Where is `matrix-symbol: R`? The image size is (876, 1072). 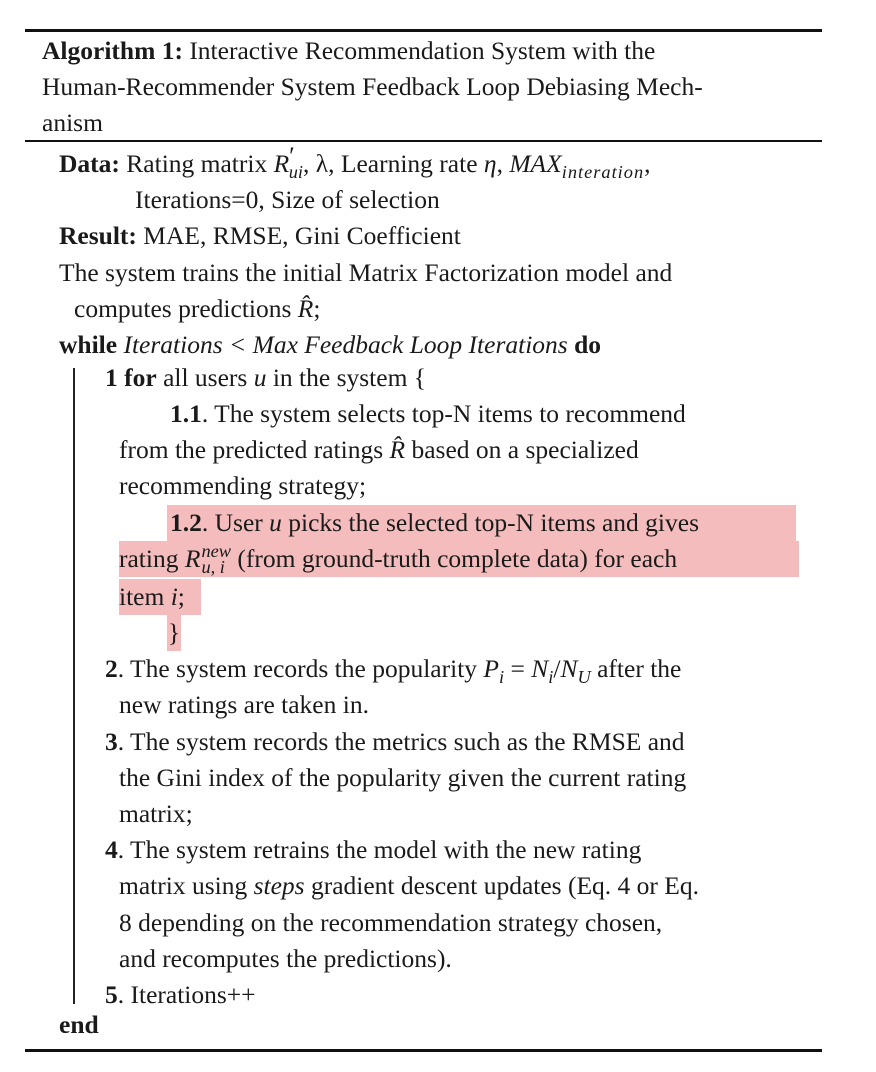 matrix-symbol: R is located at coordinates (281, 163).